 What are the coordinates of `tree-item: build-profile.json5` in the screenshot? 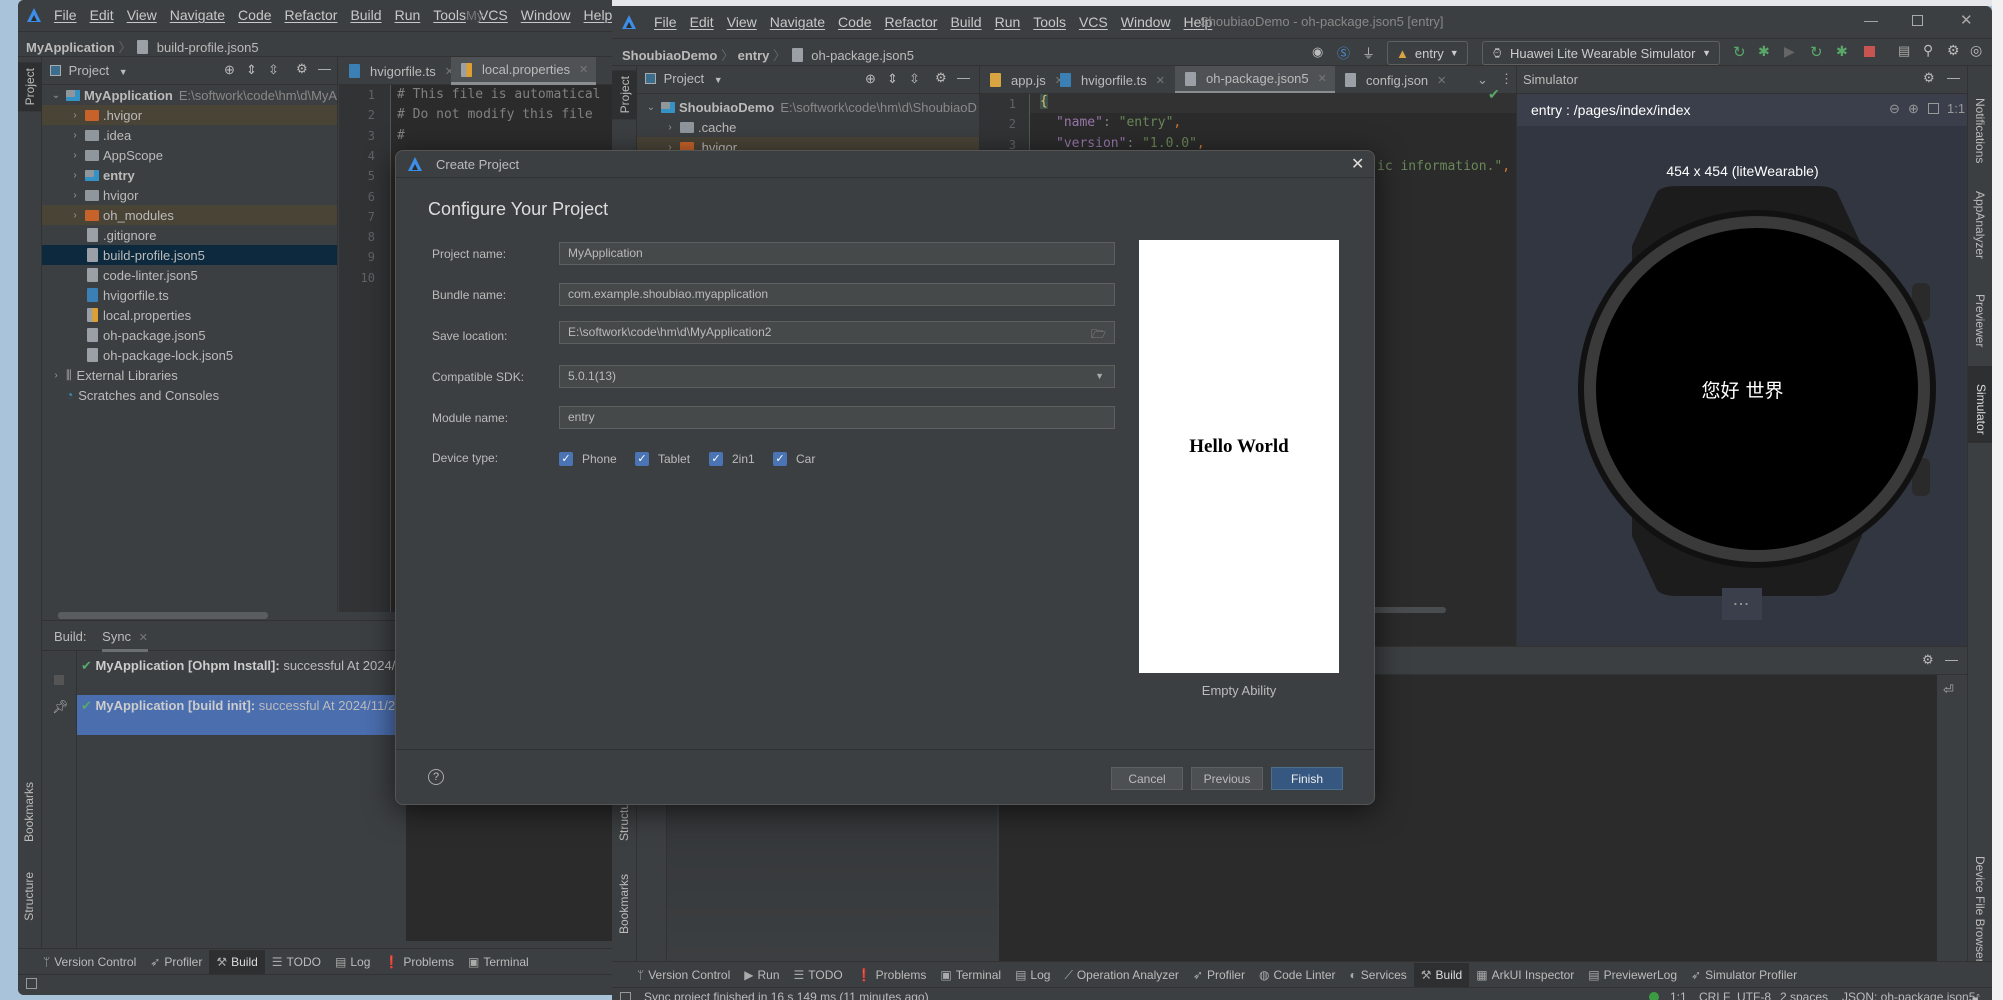 It's located at (189, 255).